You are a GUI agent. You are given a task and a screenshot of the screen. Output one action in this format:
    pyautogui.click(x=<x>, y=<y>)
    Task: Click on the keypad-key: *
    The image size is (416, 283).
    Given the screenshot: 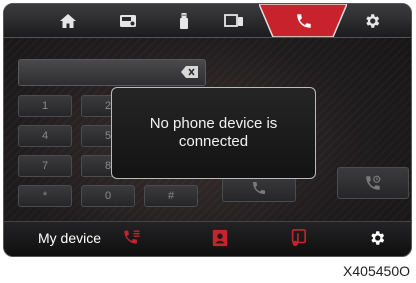 What is the action you would take?
    pyautogui.click(x=45, y=196)
    